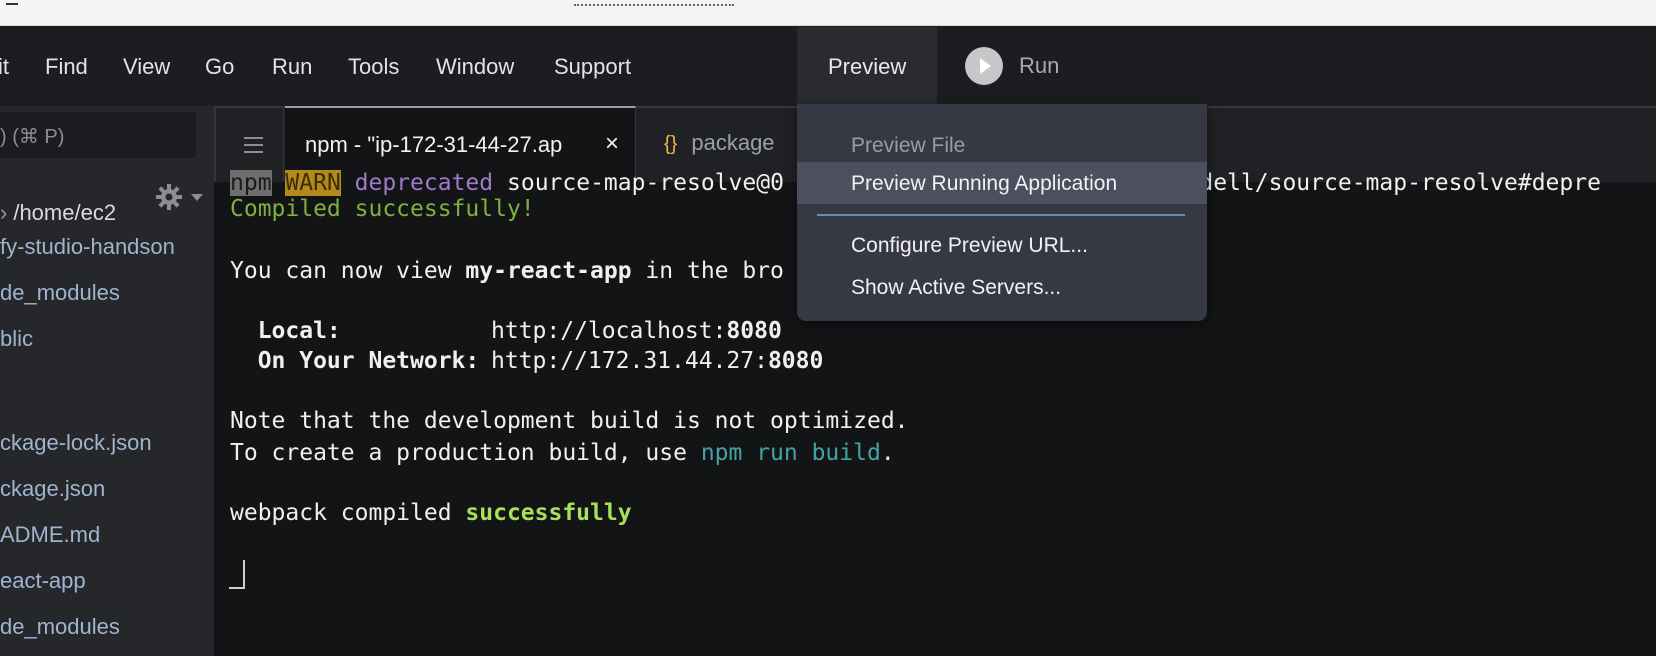  I want to click on menu-support: Support, so click(592, 67).